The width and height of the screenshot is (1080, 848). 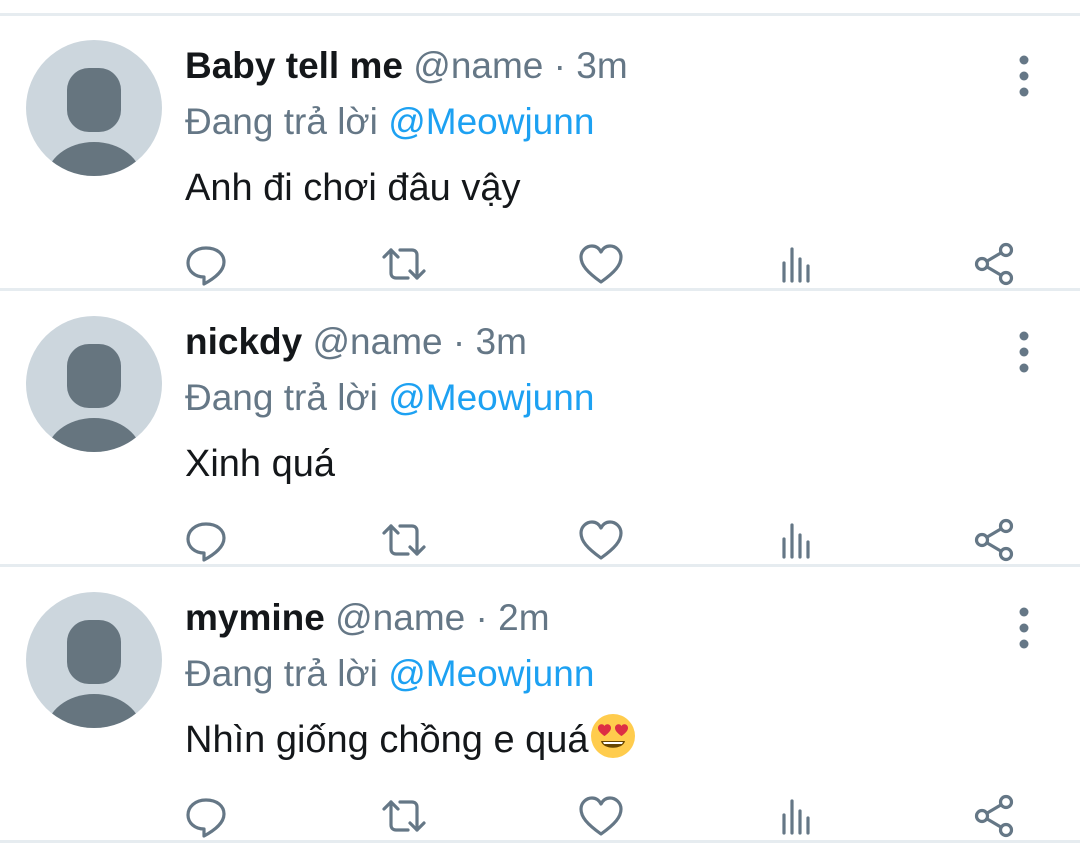 I want to click on tweet-text-content: Nhìn giống chồng e quá, so click(x=387, y=740).